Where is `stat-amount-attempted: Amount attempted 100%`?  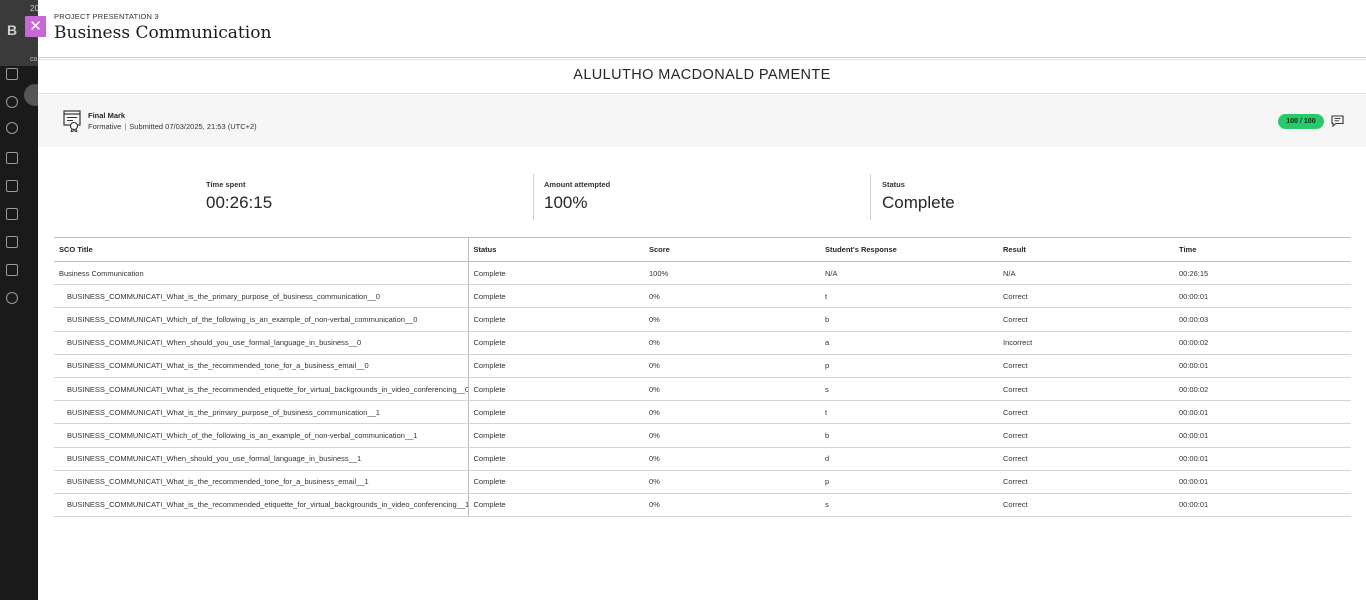 stat-amount-attempted: Amount attempted 100% is located at coordinates (577, 197).